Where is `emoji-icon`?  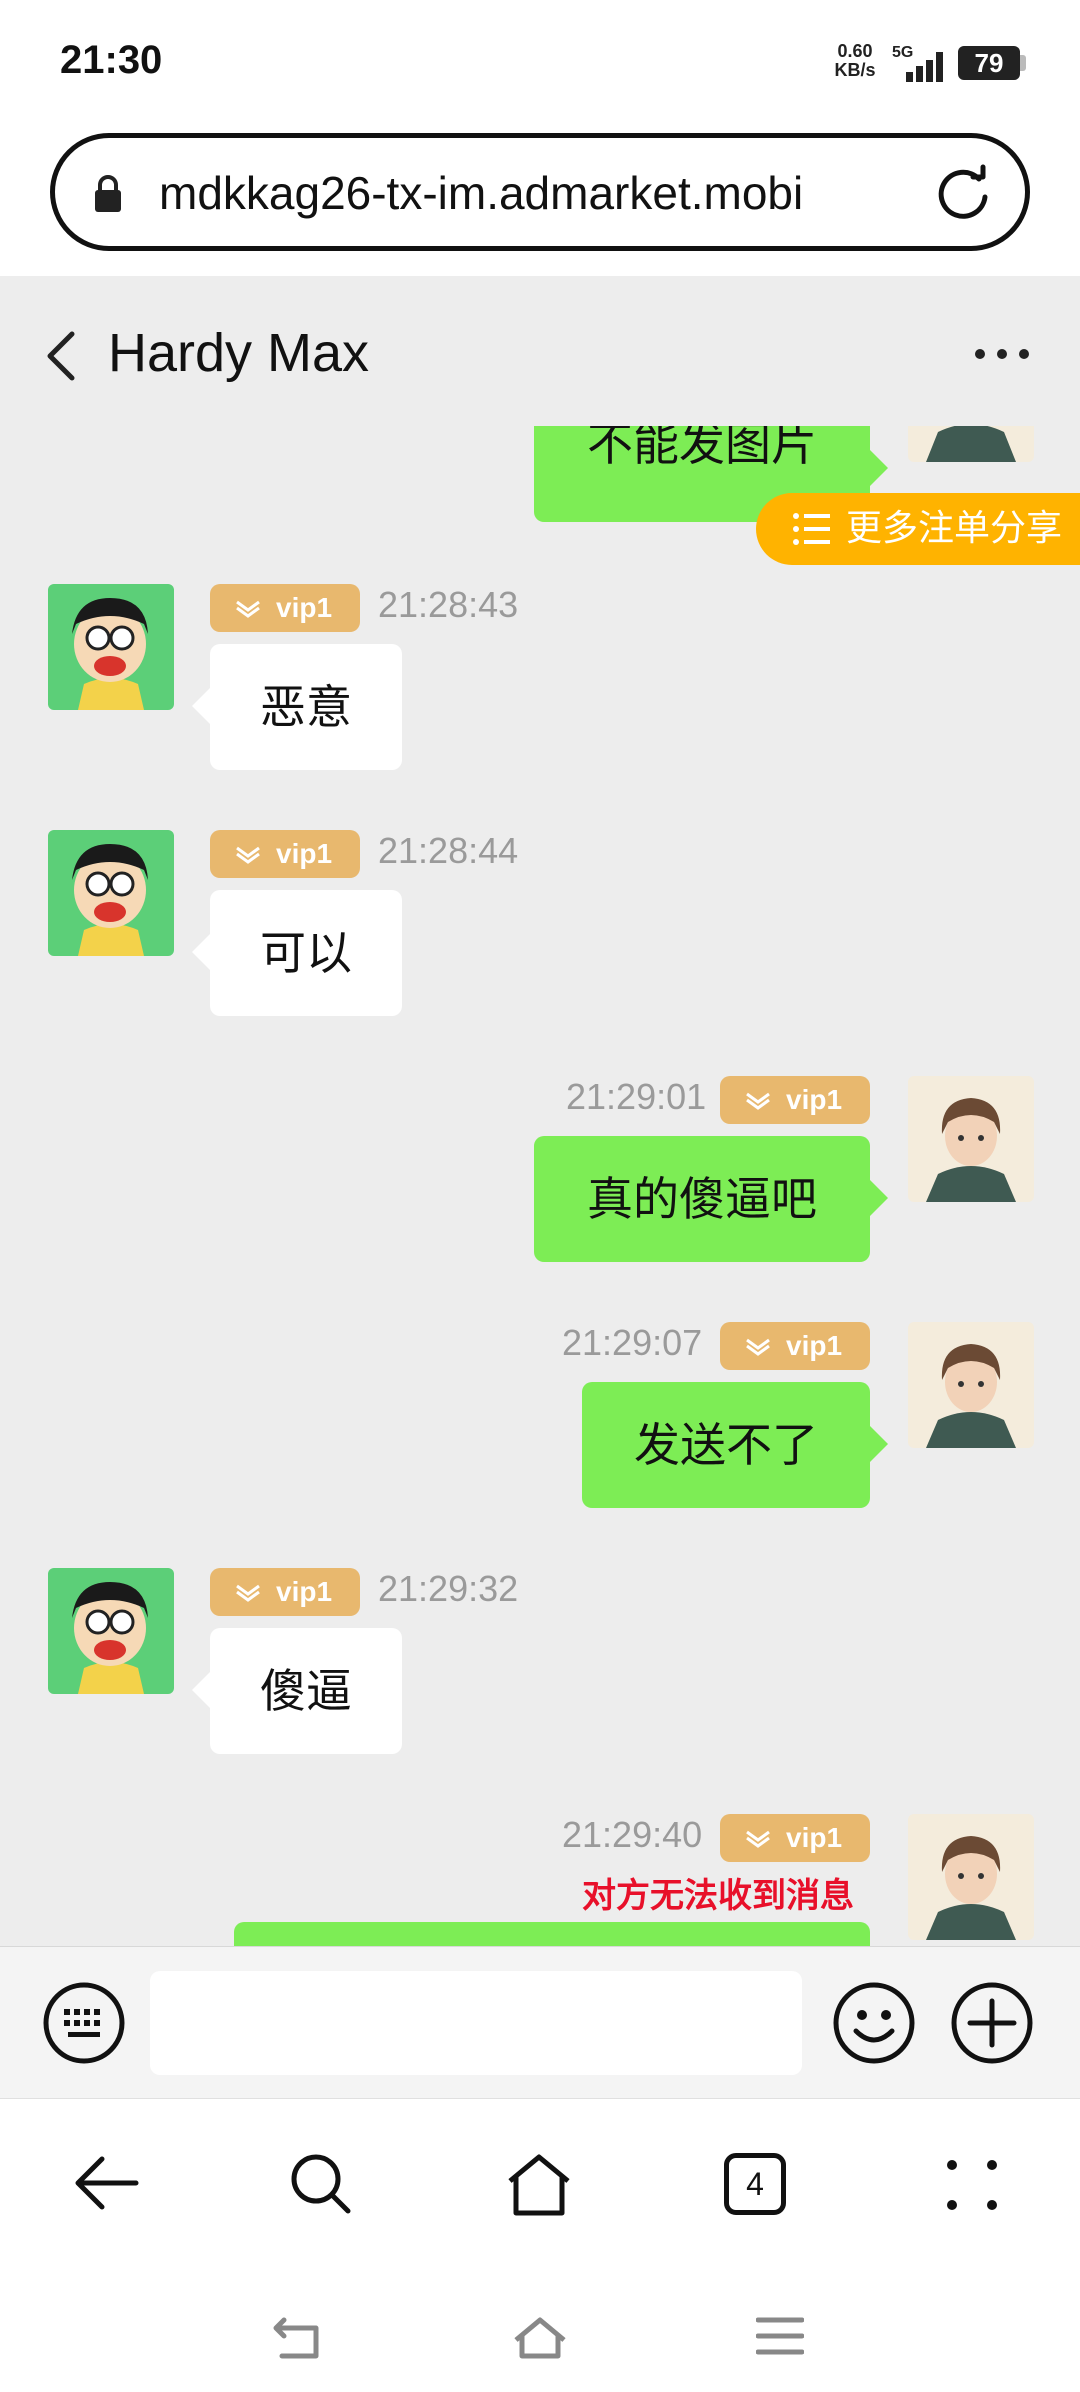
emoji-icon is located at coordinates (874, 2023).